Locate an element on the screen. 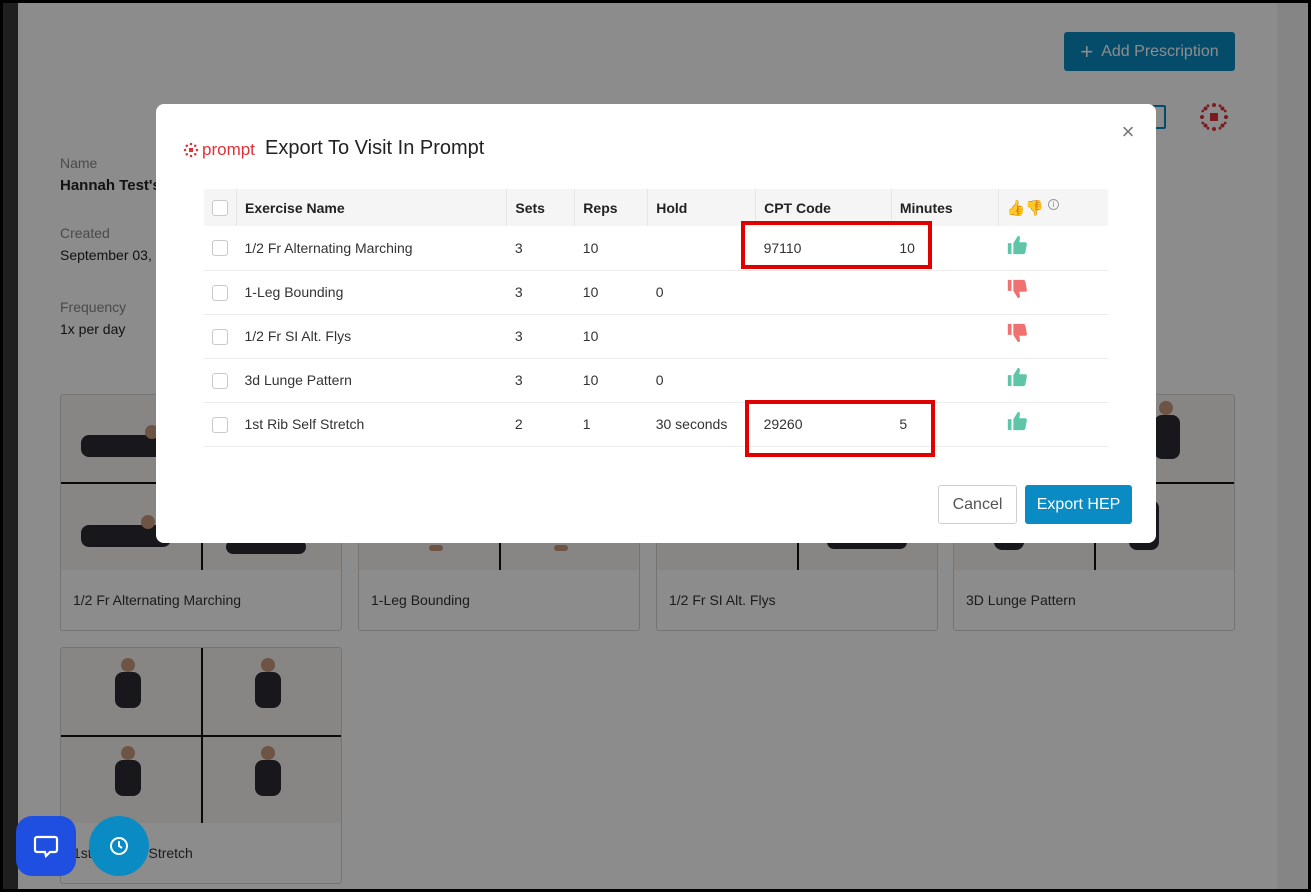  table-row: 1st Rib Self Stretch 2 1 30 seconds 29260 5 is located at coordinates (656, 424).